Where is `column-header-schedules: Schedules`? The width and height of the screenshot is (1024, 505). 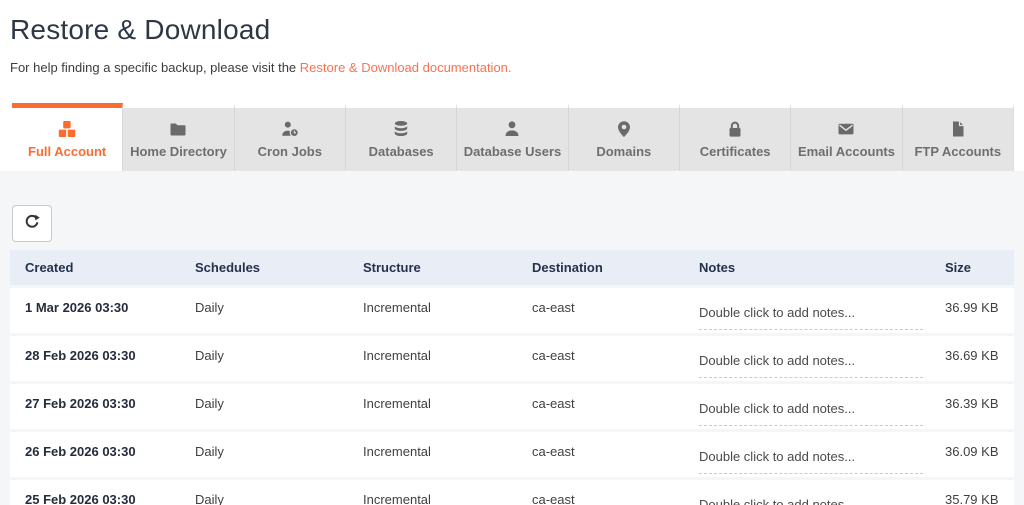
column-header-schedules: Schedules is located at coordinates (228, 267).